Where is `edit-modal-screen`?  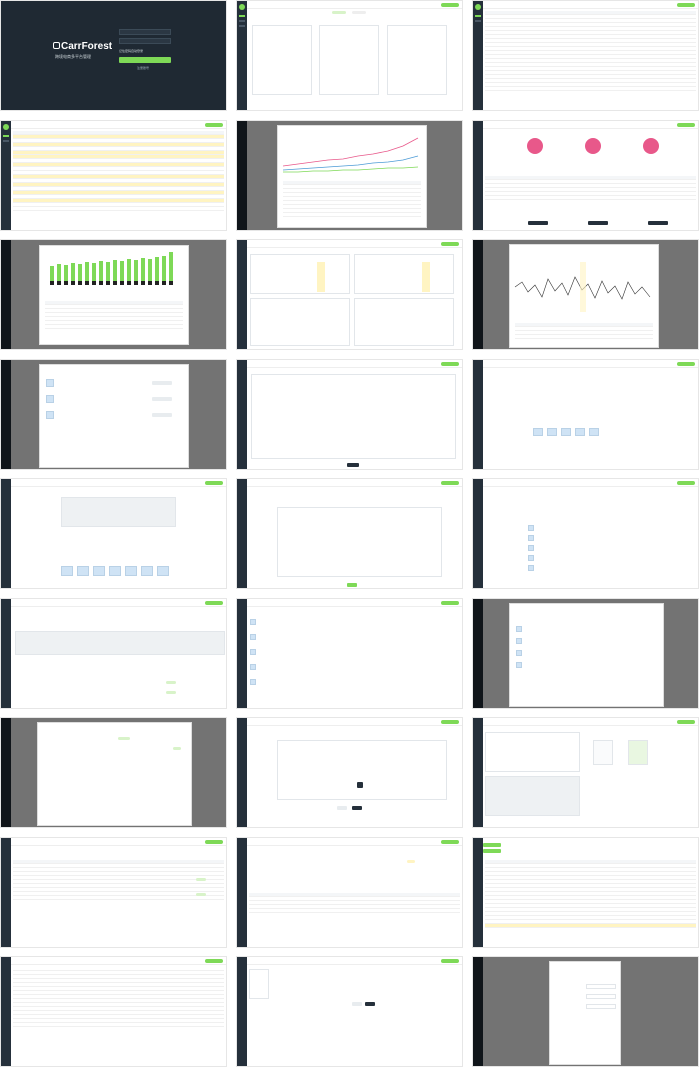 edit-modal-screen is located at coordinates (585, 1011).